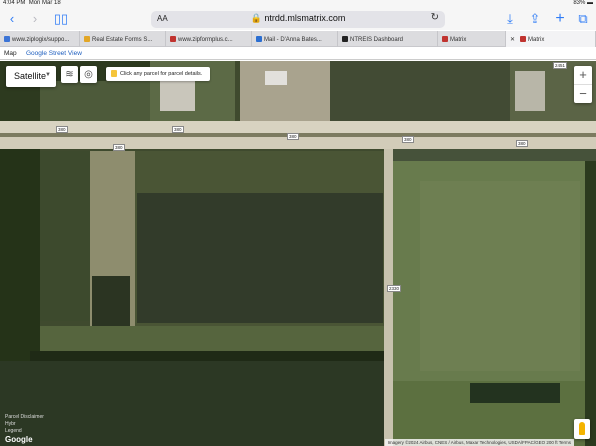 Image resolution: width=596 pixels, height=446 pixels. What do you see at coordinates (32, 3) in the screenshot?
I see `status-time: 4:04 PM Mon Mar 18` at bounding box center [32, 3].